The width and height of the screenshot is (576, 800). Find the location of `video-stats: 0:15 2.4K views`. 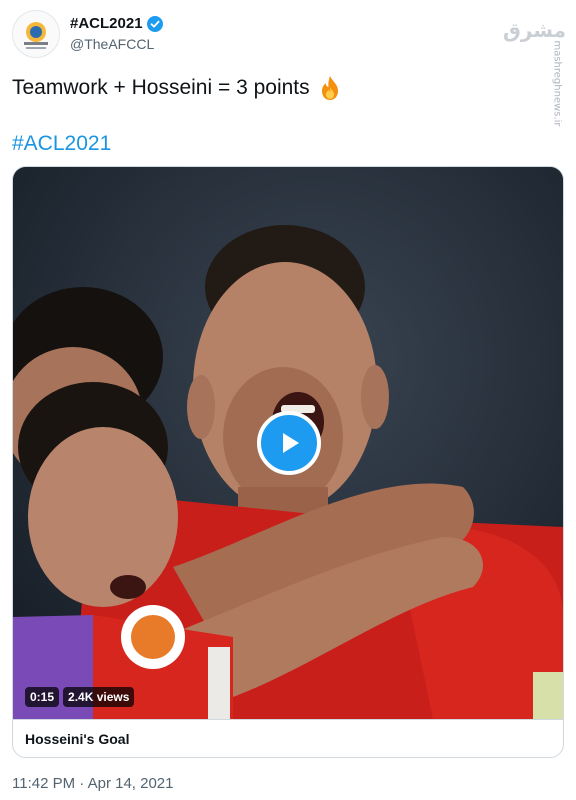

video-stats: 0:15 2.4K views is located at coordinates (80, 697).